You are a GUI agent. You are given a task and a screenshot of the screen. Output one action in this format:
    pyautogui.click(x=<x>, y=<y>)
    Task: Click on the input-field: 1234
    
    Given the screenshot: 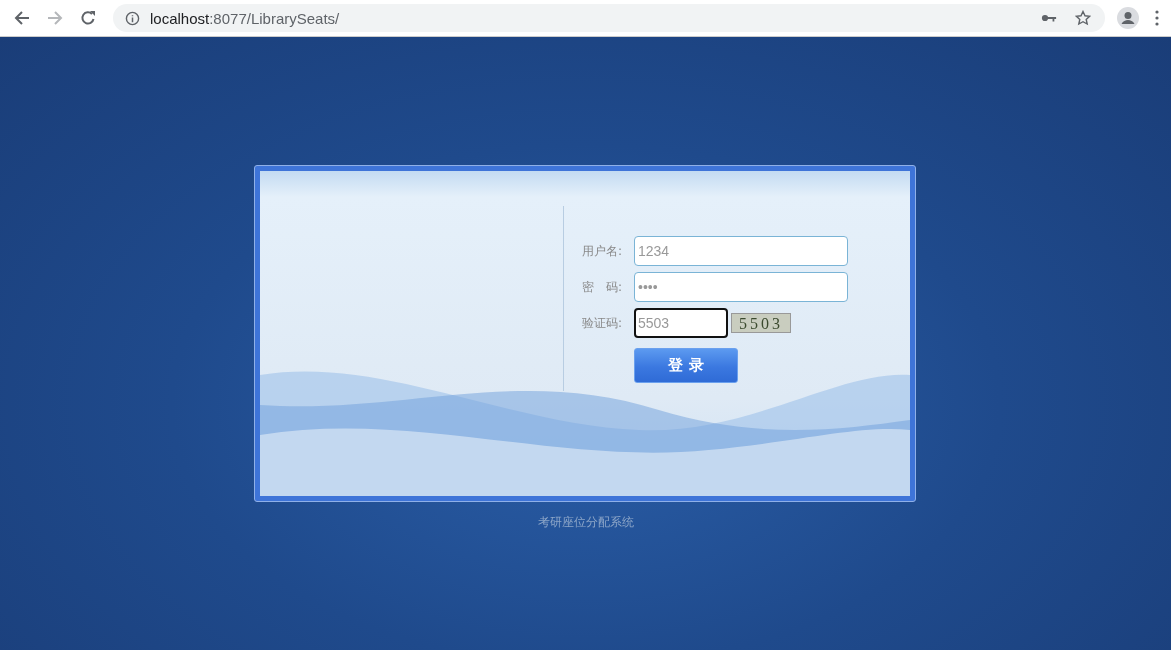 What is the action you would take?
    pyautogui.click(x=741, y=251)
    